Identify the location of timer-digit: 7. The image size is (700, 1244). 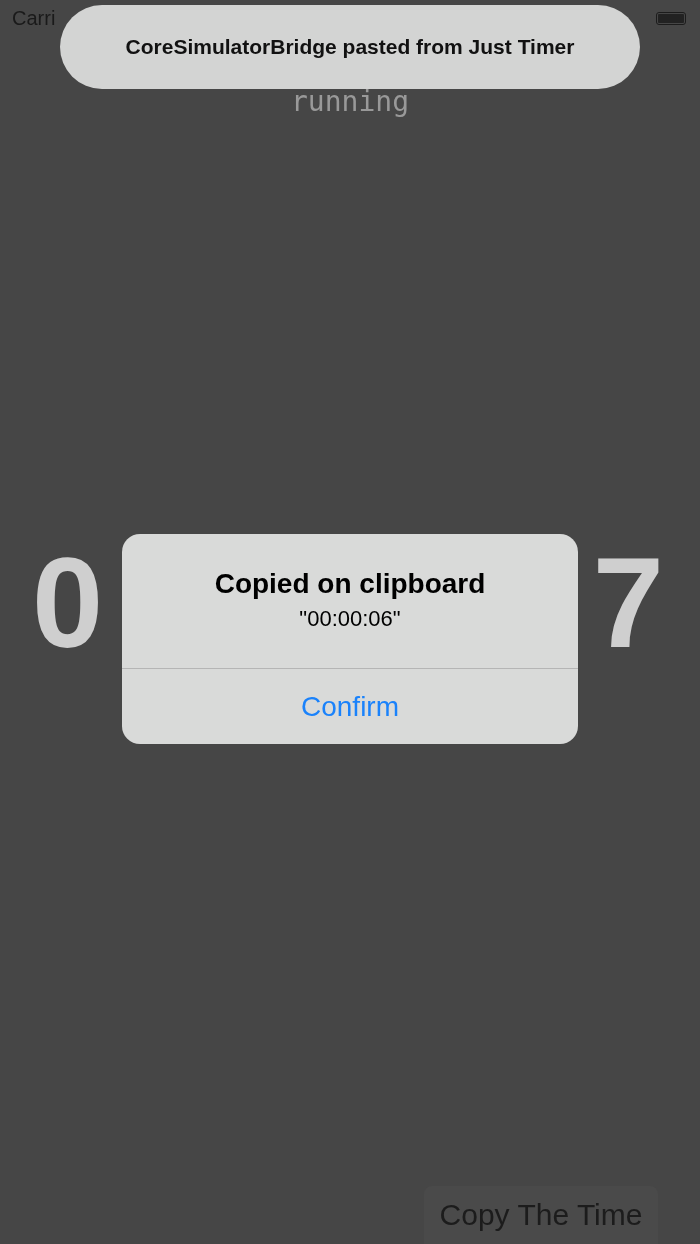
(628, 603).